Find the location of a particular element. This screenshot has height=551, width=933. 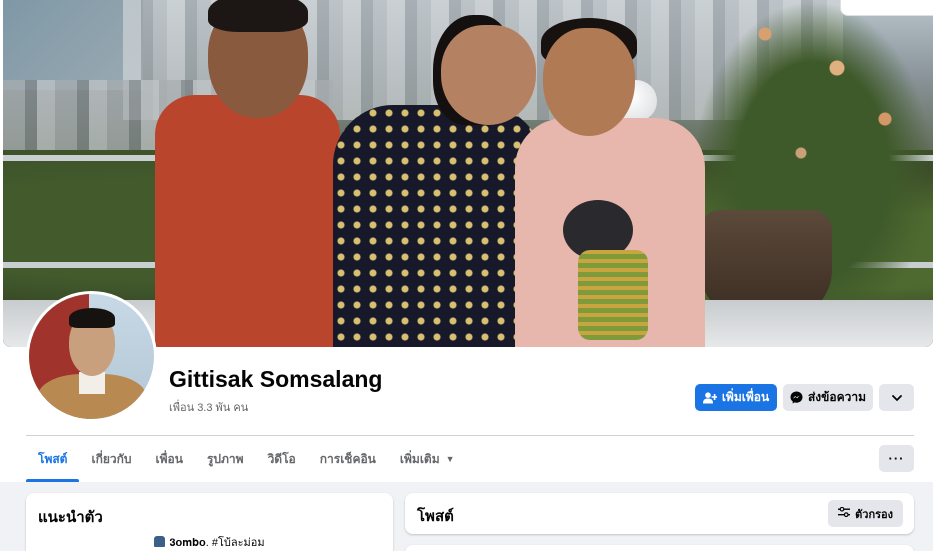

message-label: ส่งข้อความ is located at coordinates (836, 397).